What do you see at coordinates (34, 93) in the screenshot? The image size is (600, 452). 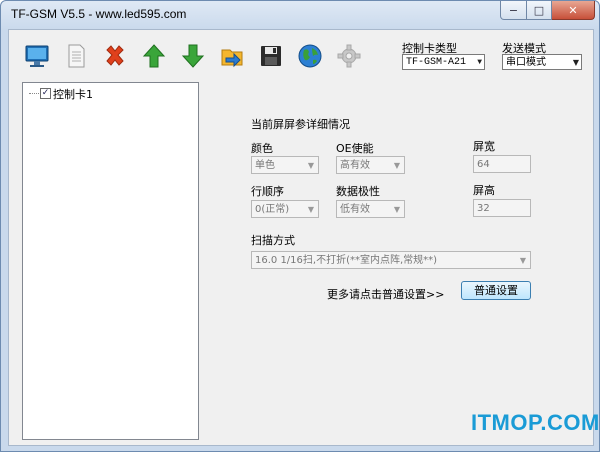 I see `tree-connector` at bounding box center [34, 93].